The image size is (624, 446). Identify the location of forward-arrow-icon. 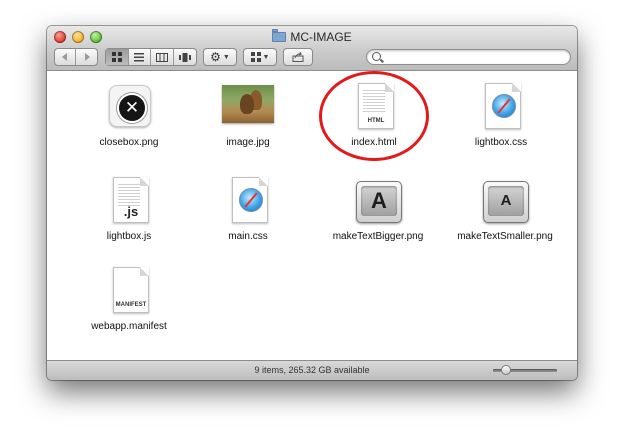
(87, 57).